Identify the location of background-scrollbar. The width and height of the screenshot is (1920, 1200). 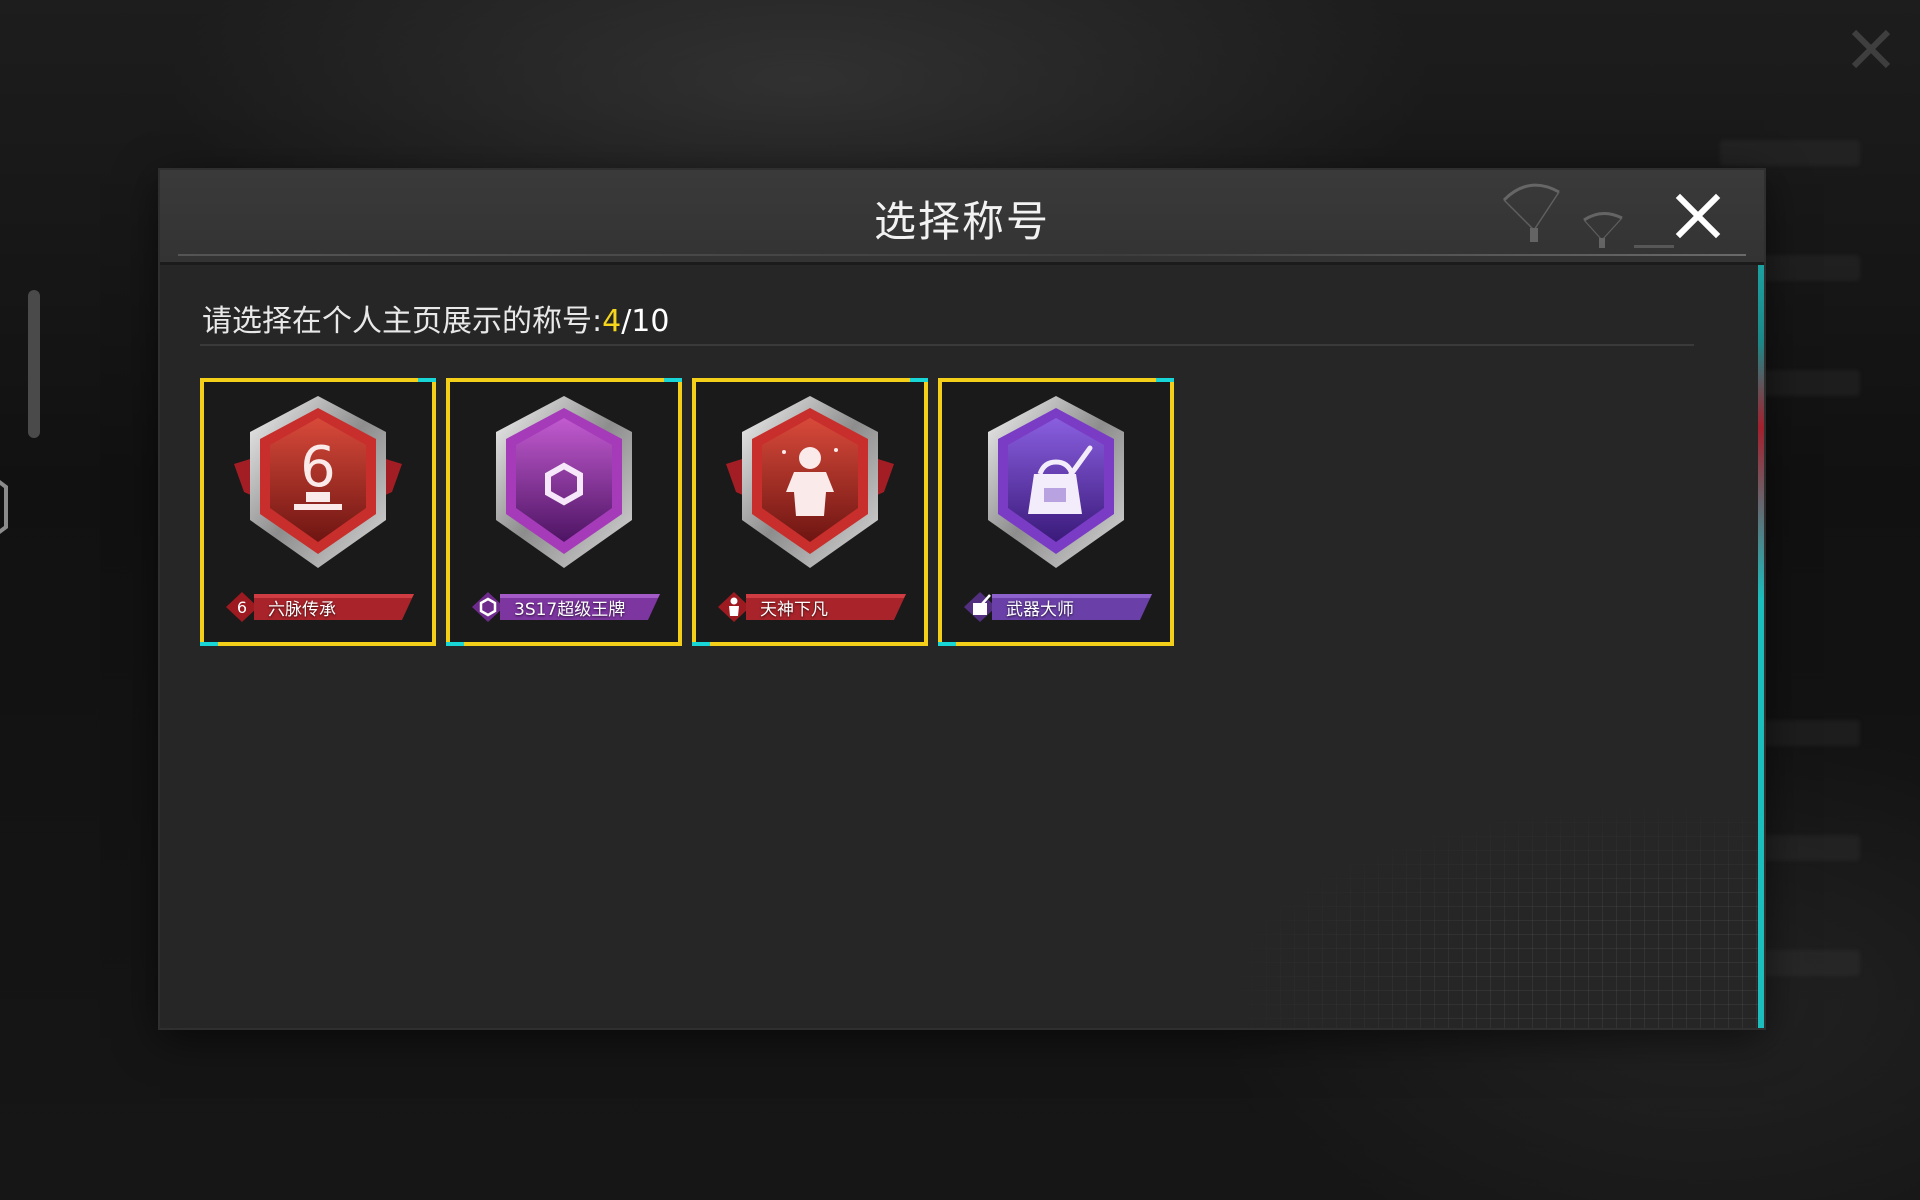
(34, 364).